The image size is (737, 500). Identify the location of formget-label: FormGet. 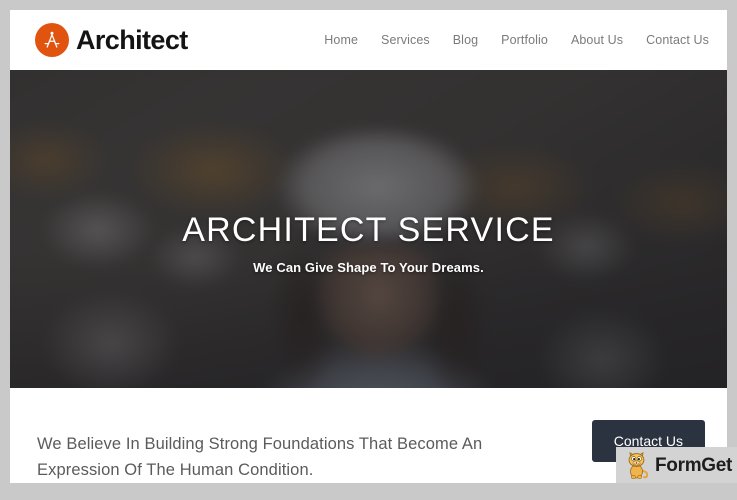
(694, 465).